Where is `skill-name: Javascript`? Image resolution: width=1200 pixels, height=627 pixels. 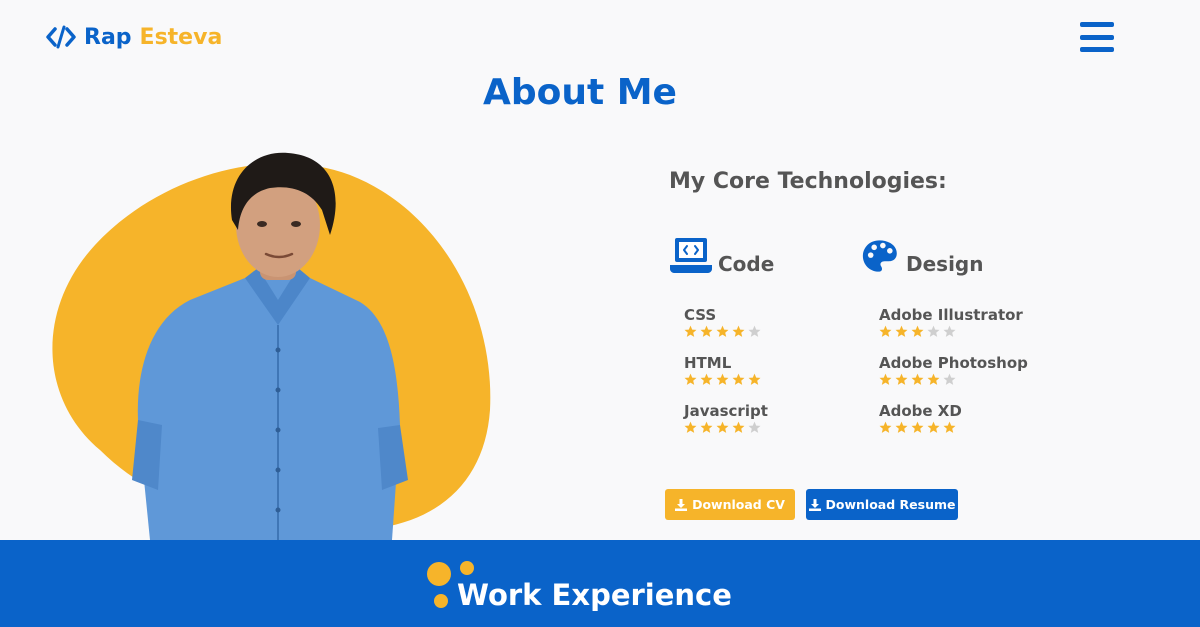 skill-name: Javascript is located at coordinates (726, 411).